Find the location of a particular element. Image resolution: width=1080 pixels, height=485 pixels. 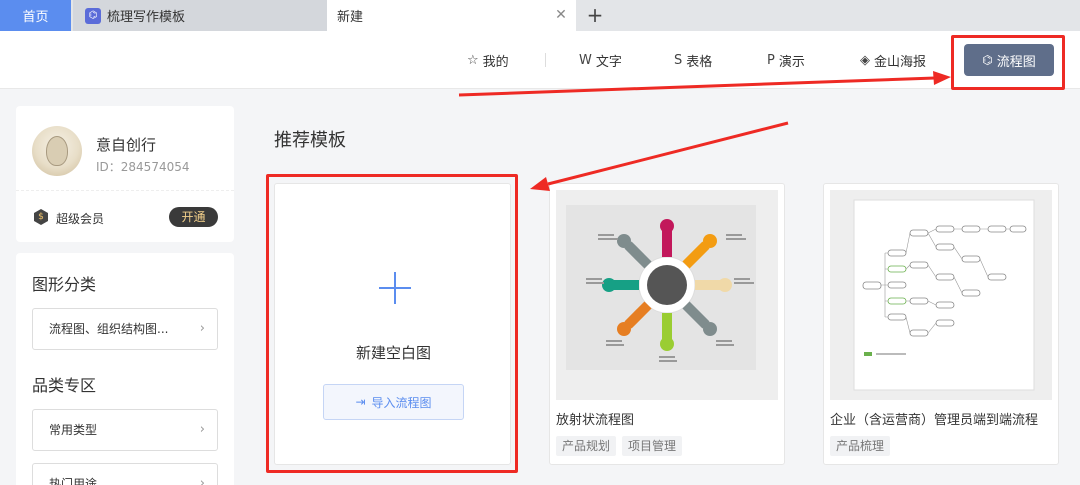

template-title: 企业（含运营商）管理员端到端流程 is located at coordinates (934, 420).